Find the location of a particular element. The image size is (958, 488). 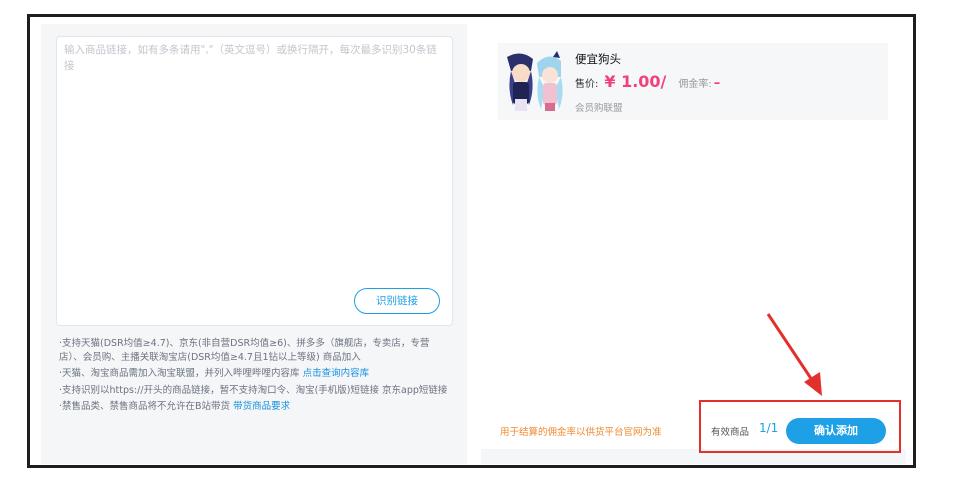

price-row: 售价: ¥ 1.00/佣金率: – is located at coordinates (647, 82).